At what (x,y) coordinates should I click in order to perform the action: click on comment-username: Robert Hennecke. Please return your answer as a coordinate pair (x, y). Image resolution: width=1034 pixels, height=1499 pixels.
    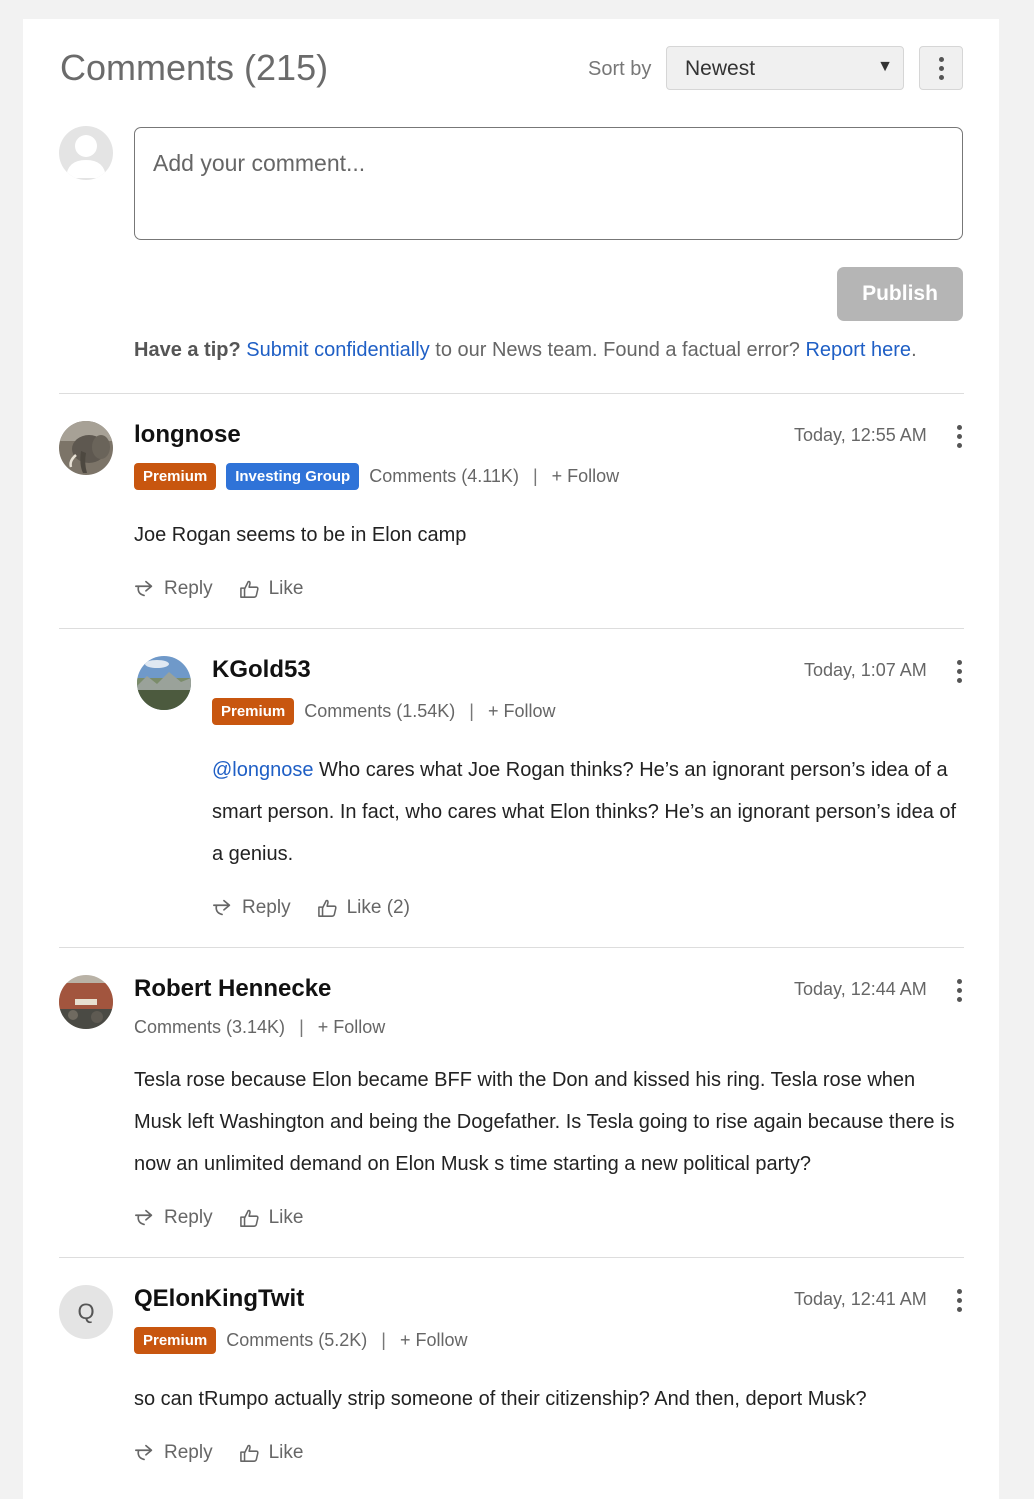
    Looking at the image, I should click on (232, 989).